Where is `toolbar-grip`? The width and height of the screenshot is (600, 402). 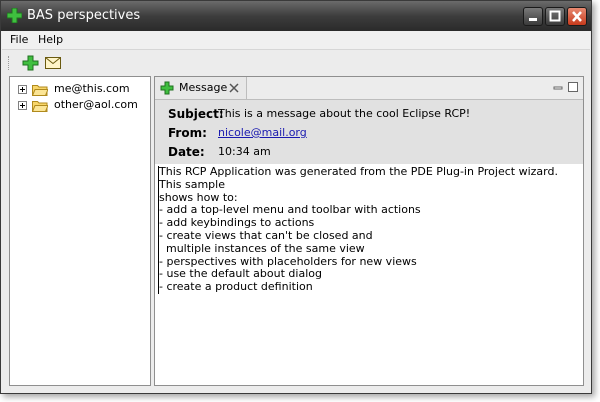 toolbar-grip is located at coordinates (10, 63).